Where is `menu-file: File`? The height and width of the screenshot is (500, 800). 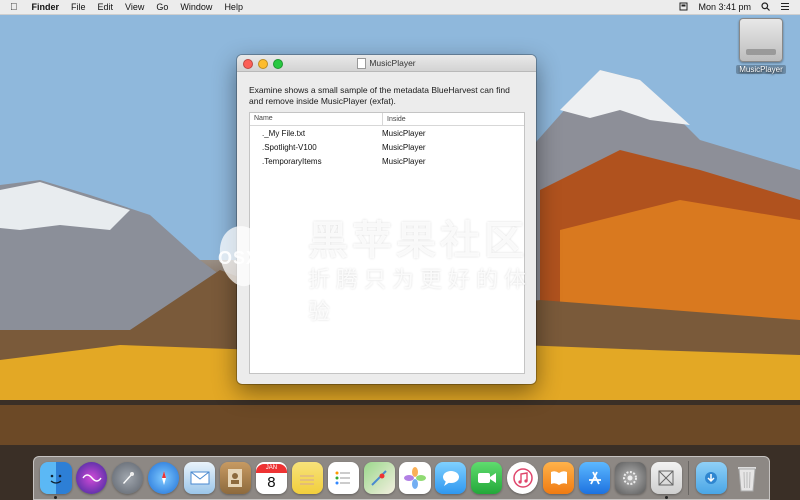
menu-file: File is located at coordinates (78, 7).